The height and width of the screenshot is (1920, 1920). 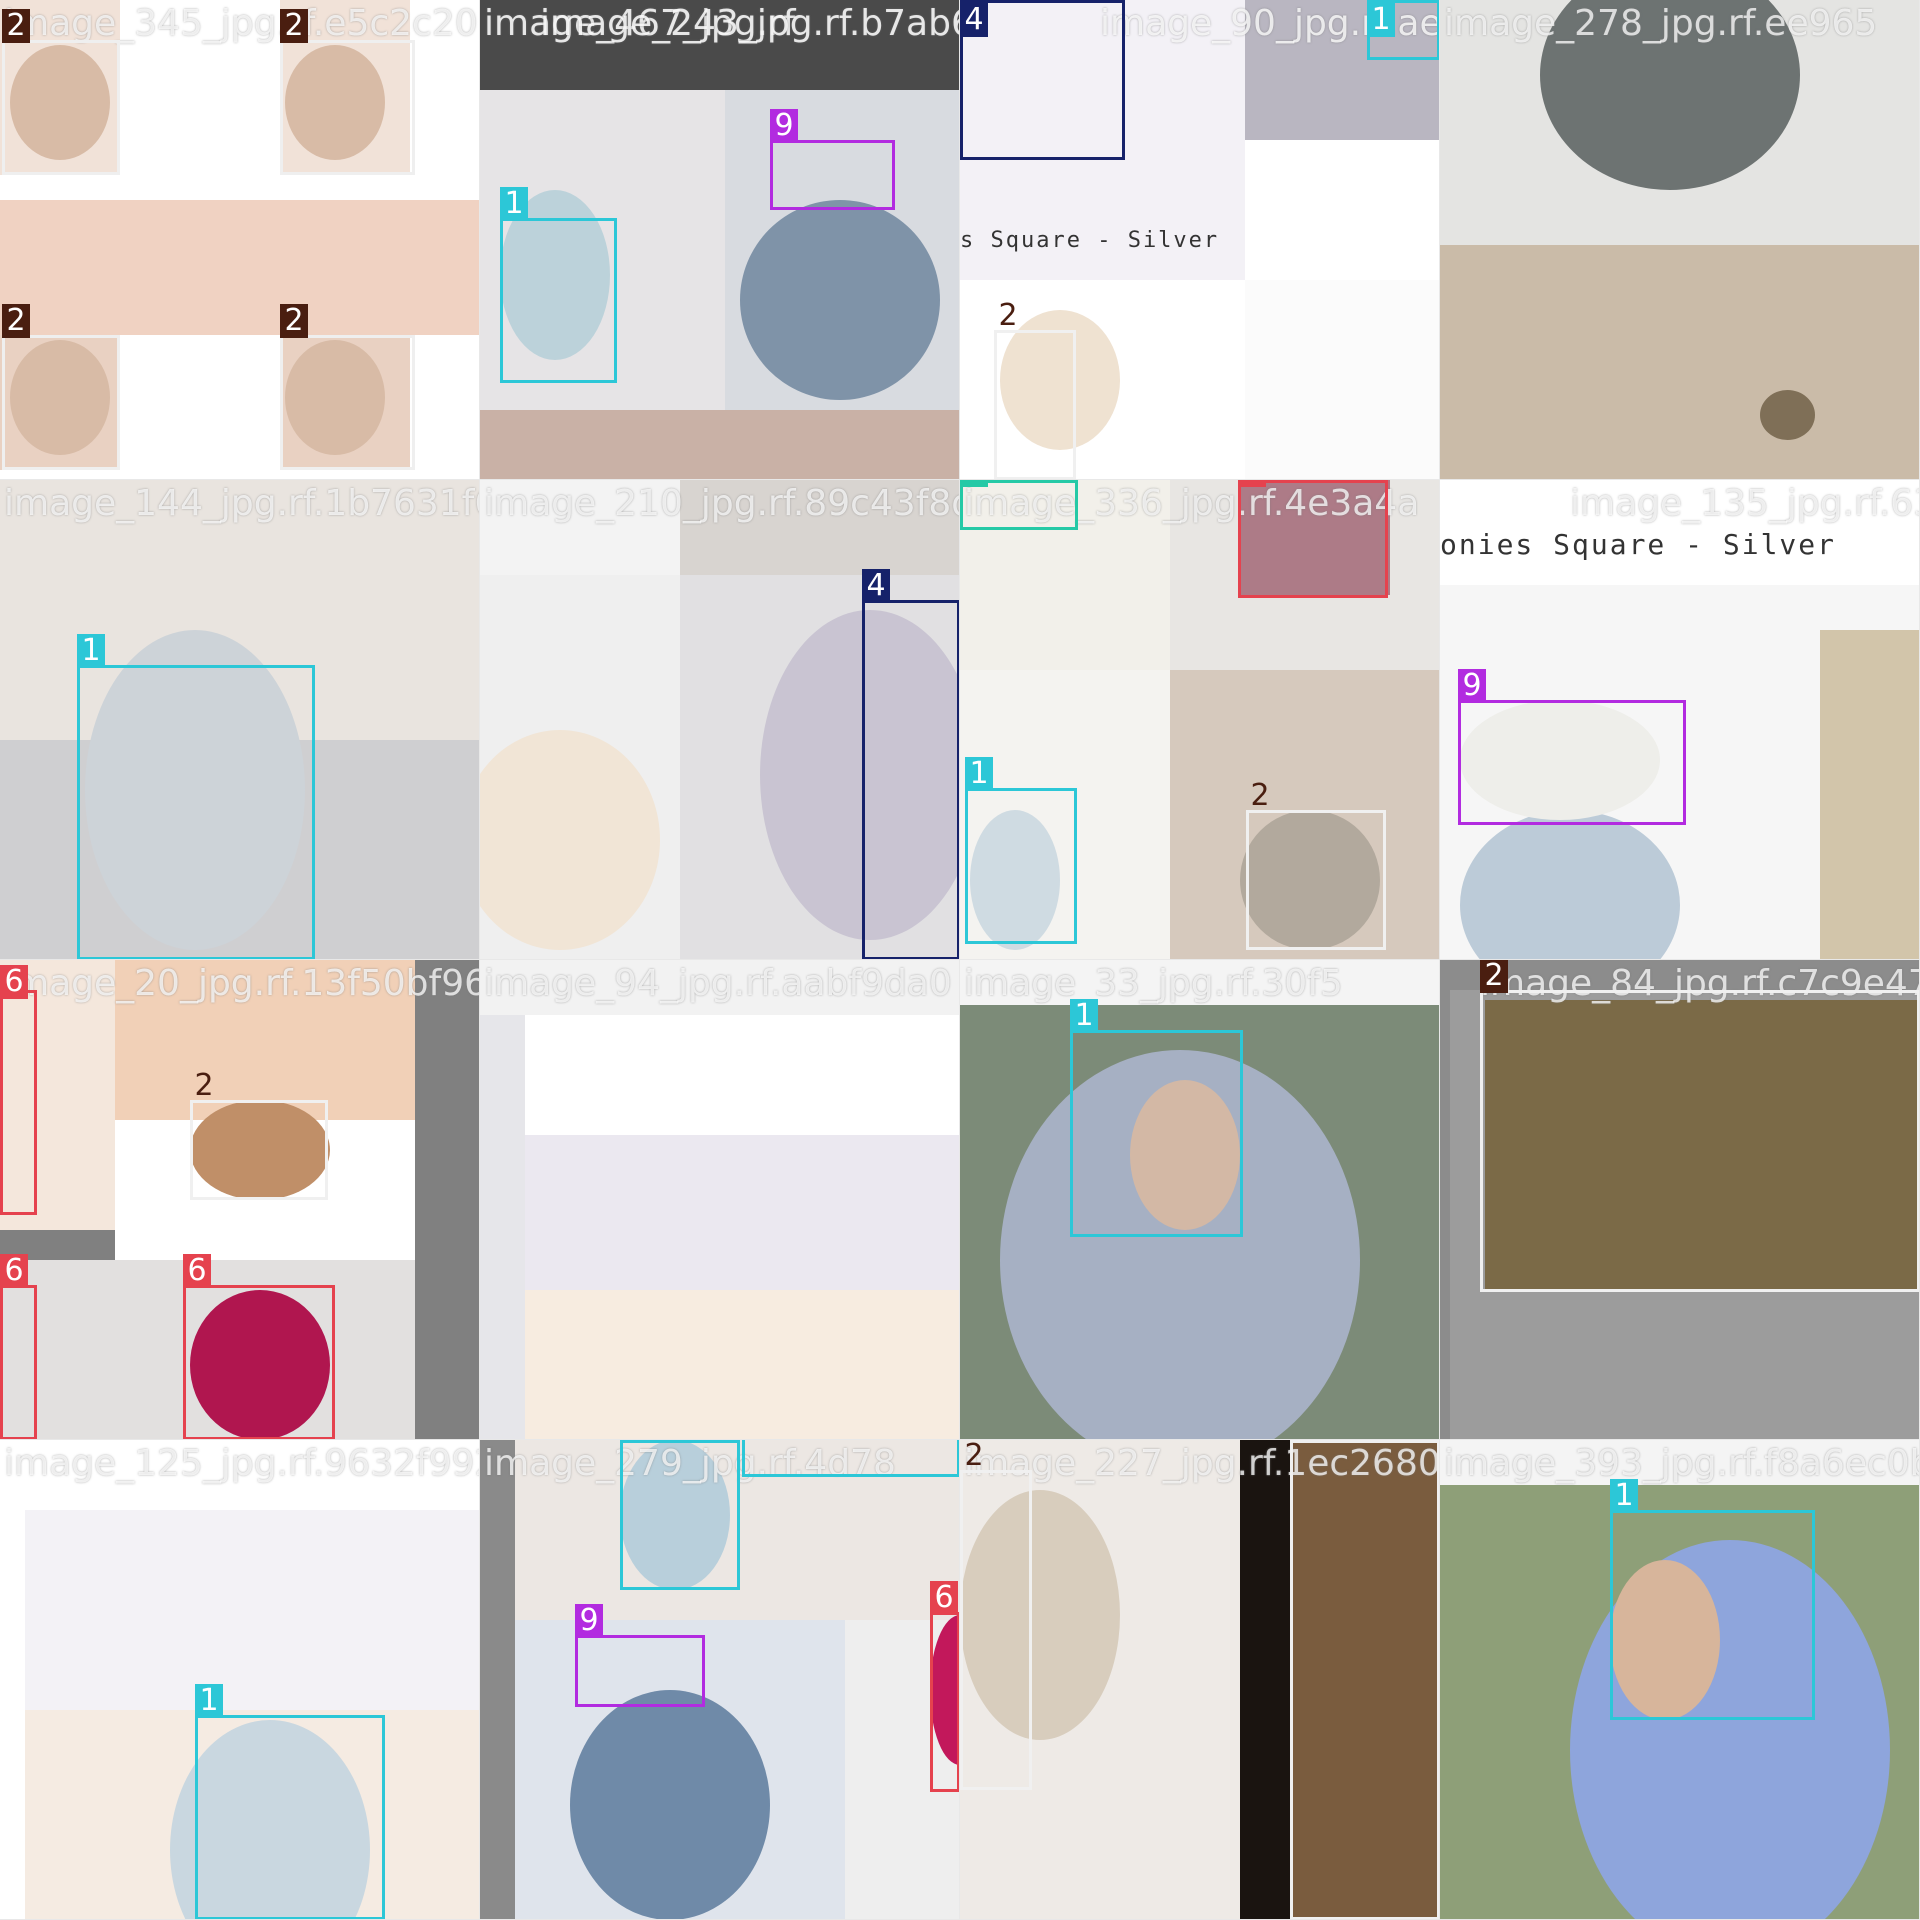 I want to click on mosaic-tile: image_393_jpg.rf.f8a6ec0b7 1, so click(x=1680, y=1680).